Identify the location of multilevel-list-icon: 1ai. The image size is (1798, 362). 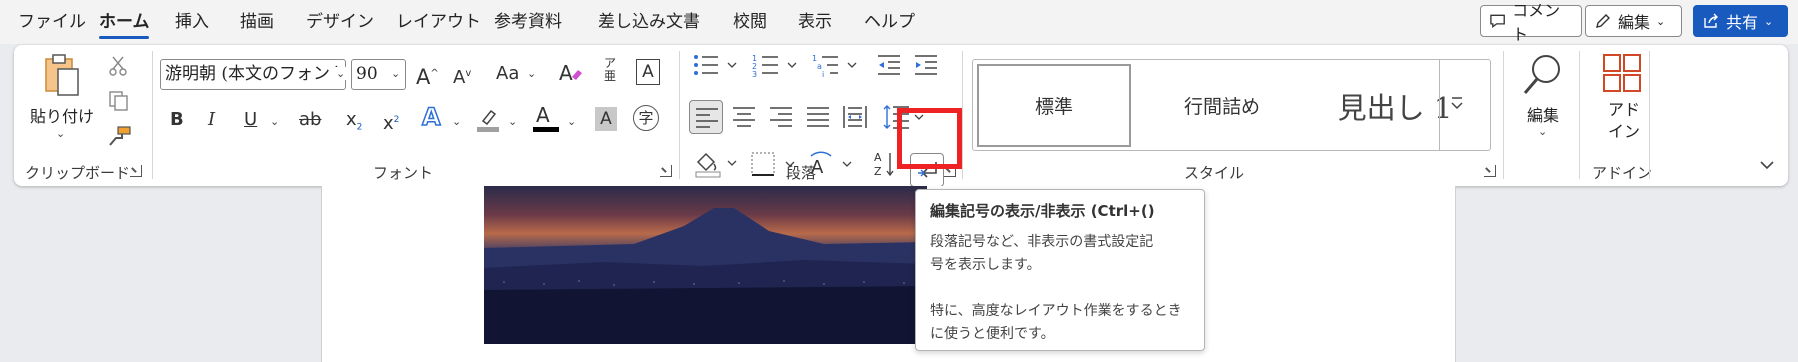
(842, 65).